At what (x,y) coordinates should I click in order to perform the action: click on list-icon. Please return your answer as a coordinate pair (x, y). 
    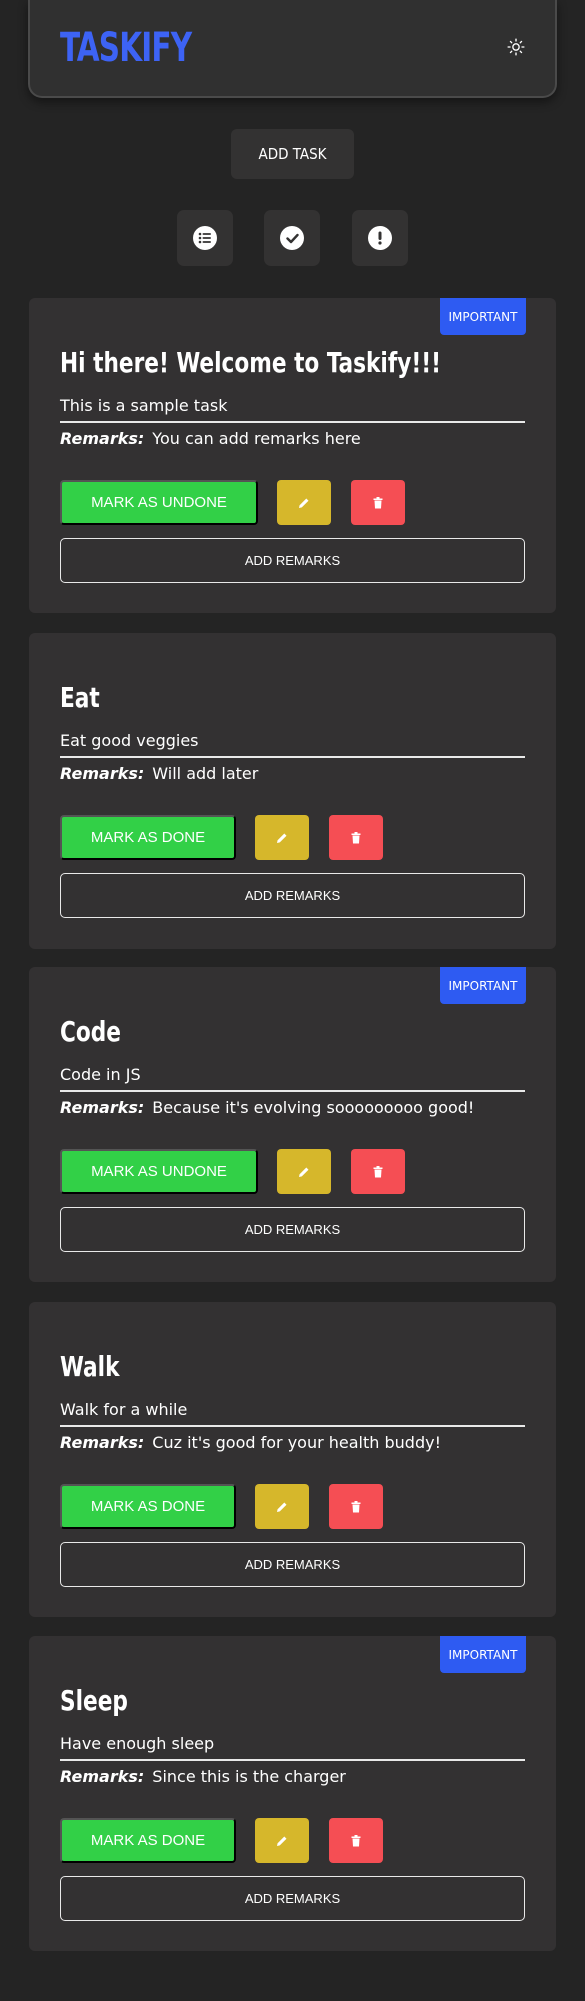
    Looking at the image, I should click on (205, 238).